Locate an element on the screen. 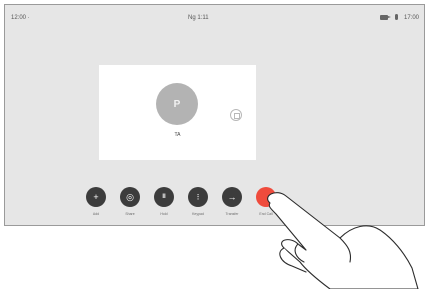 The width and height of the screenshot is (427, 289). share-control: ◎ Share is located at coordinates (130, 201).